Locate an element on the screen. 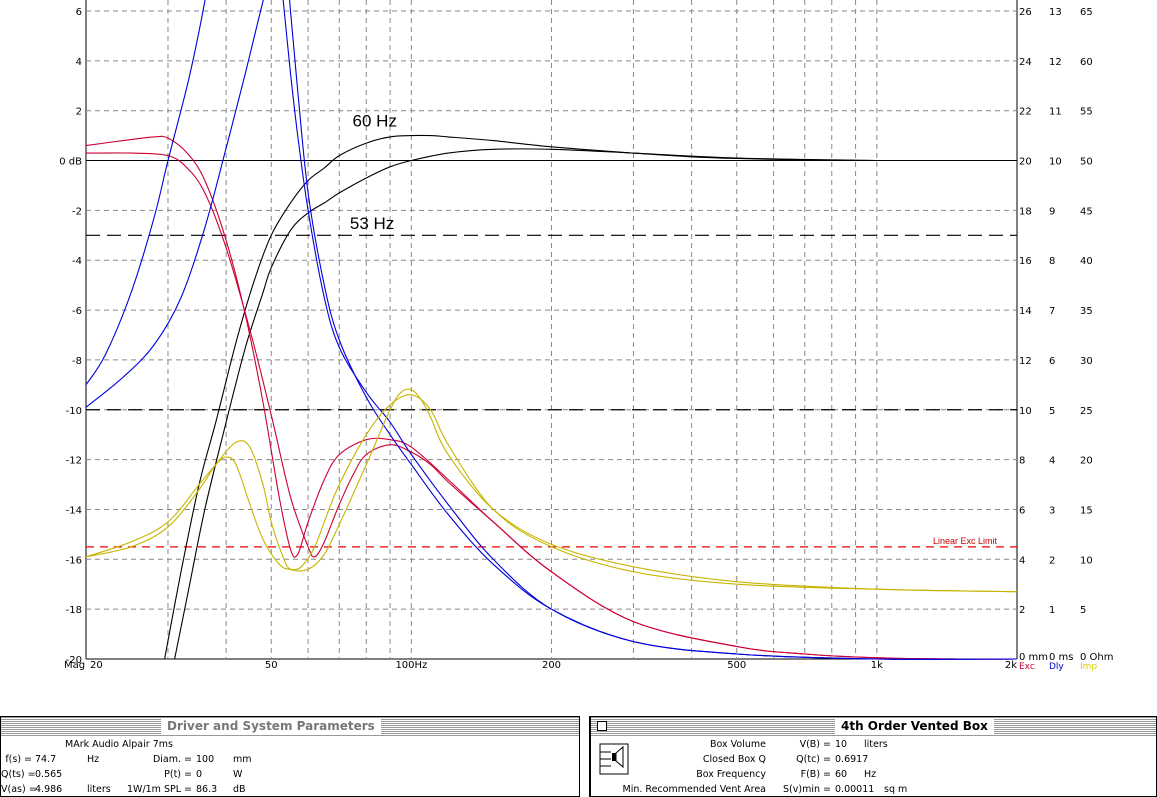 The height and width of the screenshot is (797, 1157). x-tick-label: 50 is located at coordinates (271, 665).